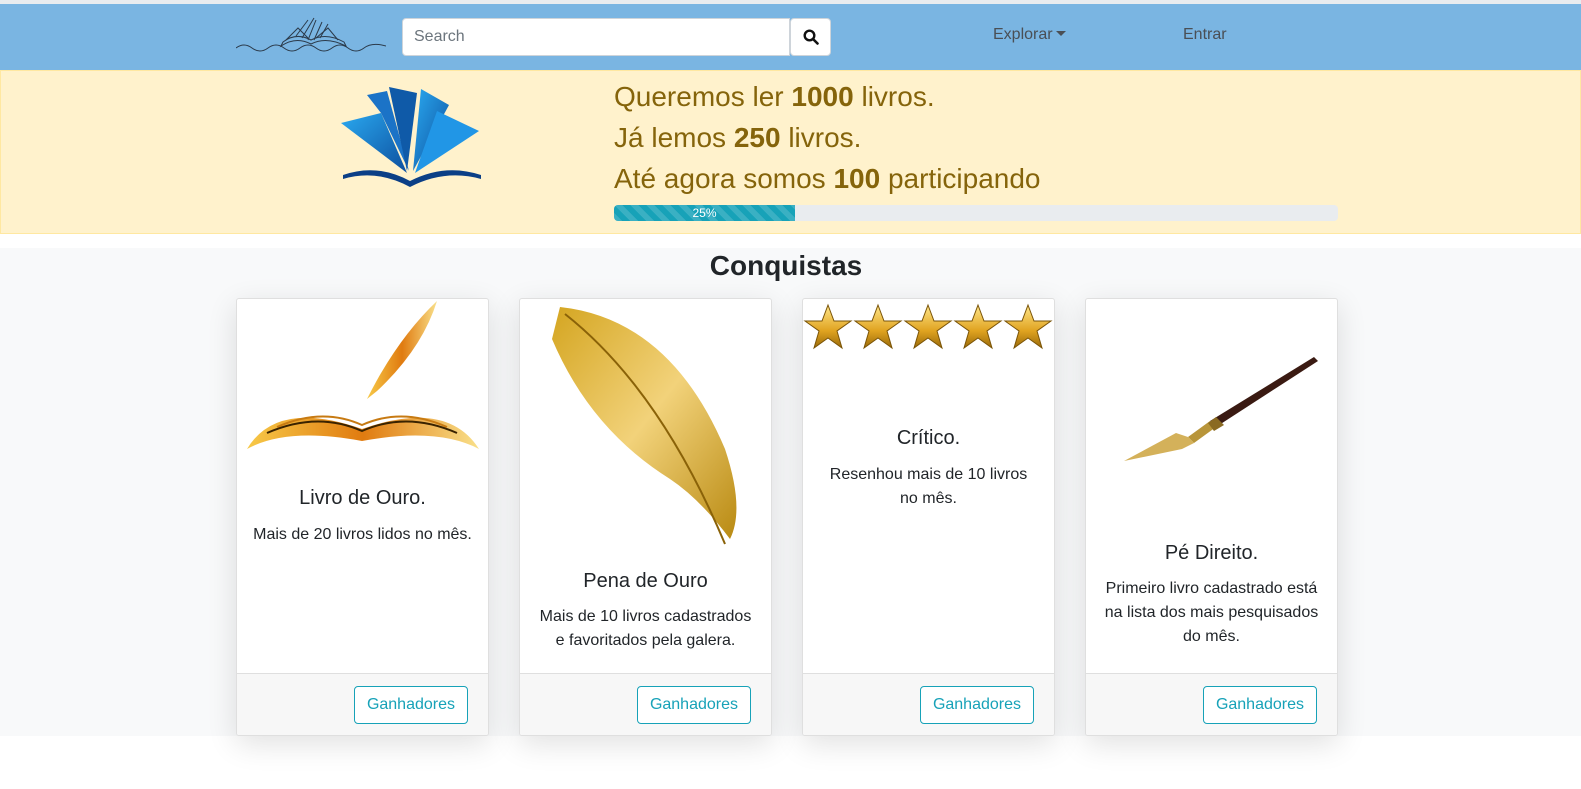 Image resolution: width=1581 pixels, height=789 pixels. I want to click on participants-number: 100, so click(857, 178).